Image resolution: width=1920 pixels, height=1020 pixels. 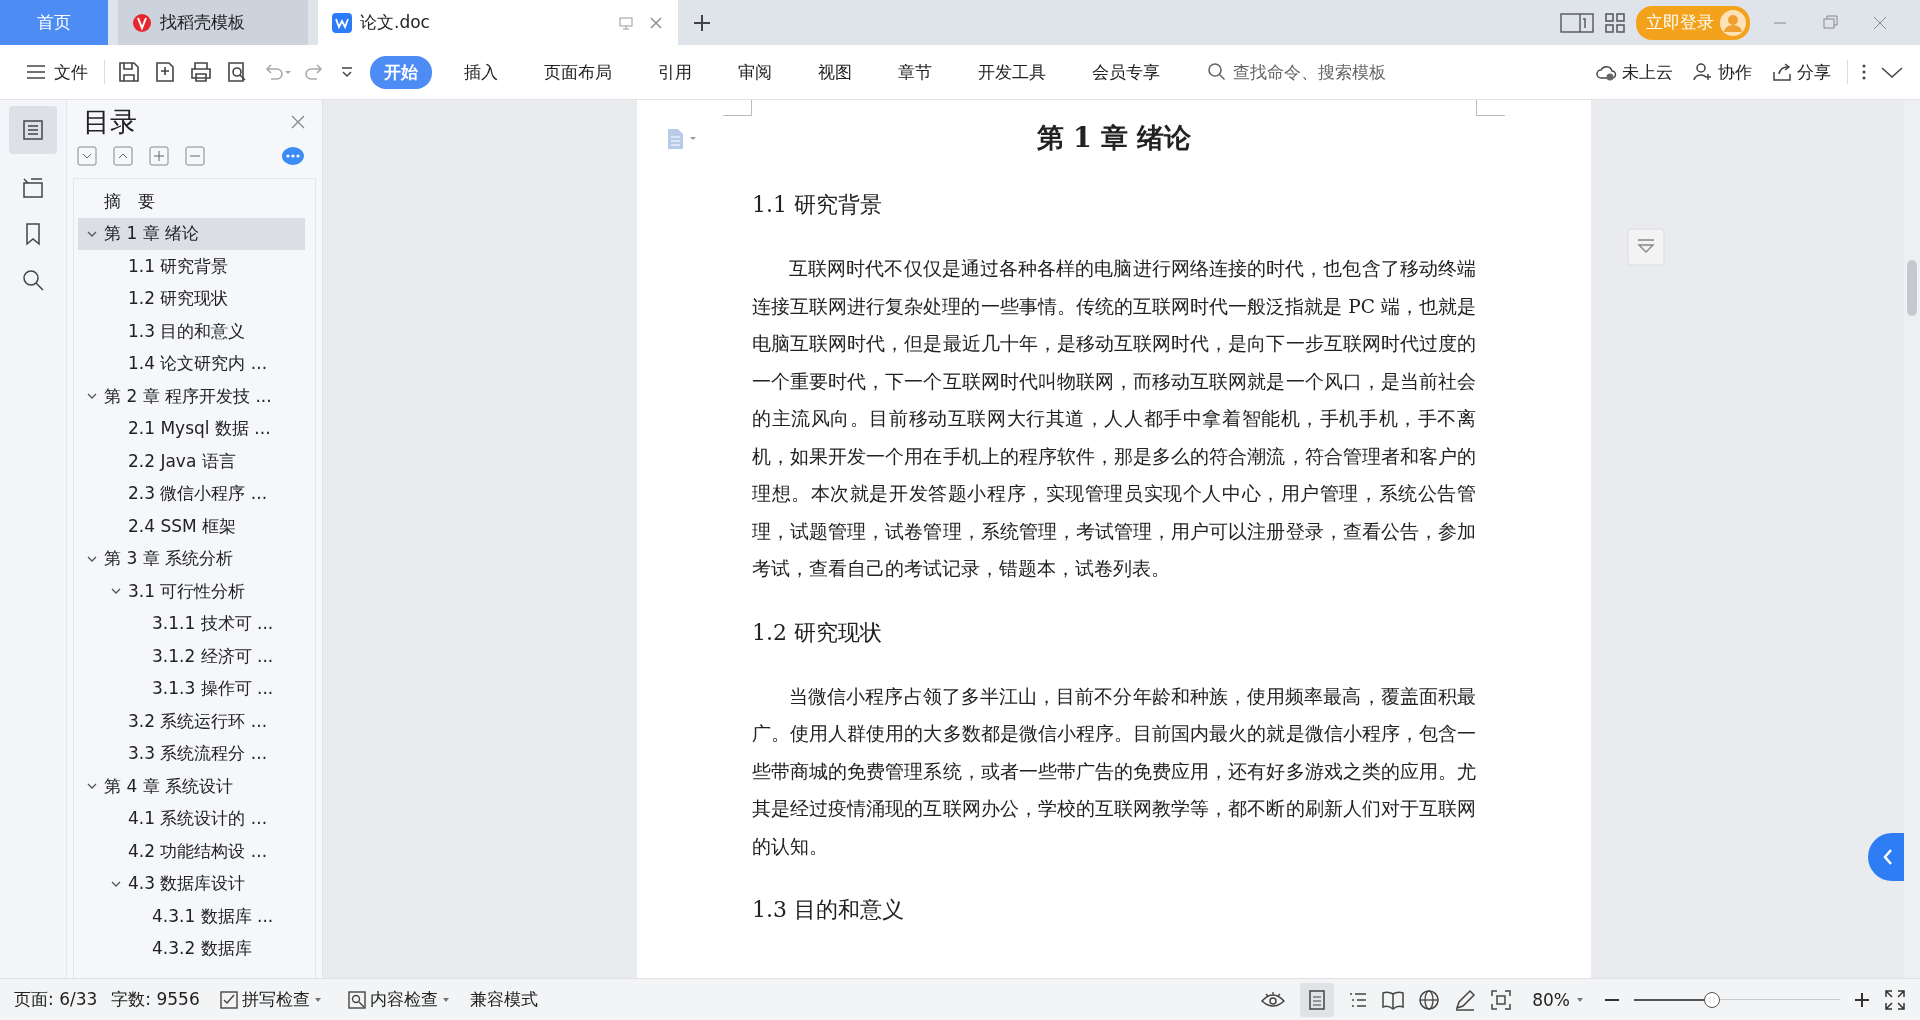 I want to click on list-icon, so click(x=33, y=130).